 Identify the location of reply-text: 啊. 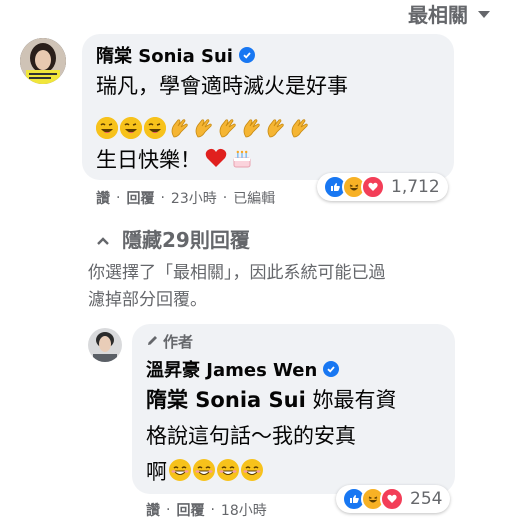
(156, 472).